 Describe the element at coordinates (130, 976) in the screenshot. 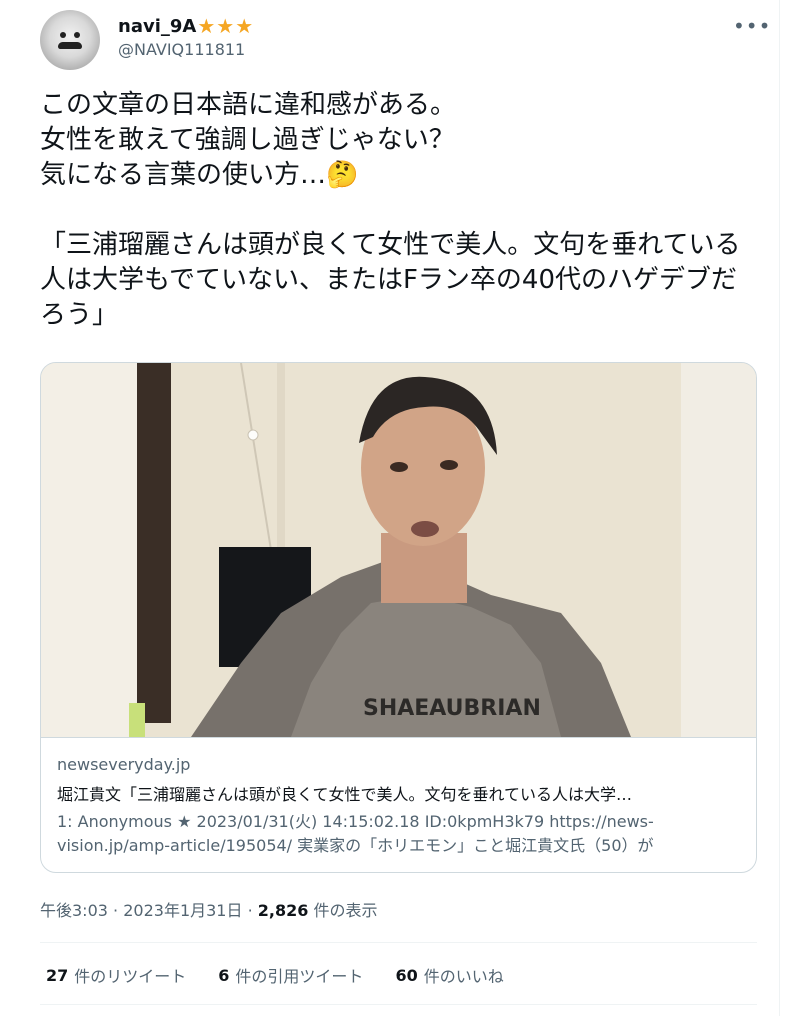

I see `retweets-label: 件のリツイート` at that location.